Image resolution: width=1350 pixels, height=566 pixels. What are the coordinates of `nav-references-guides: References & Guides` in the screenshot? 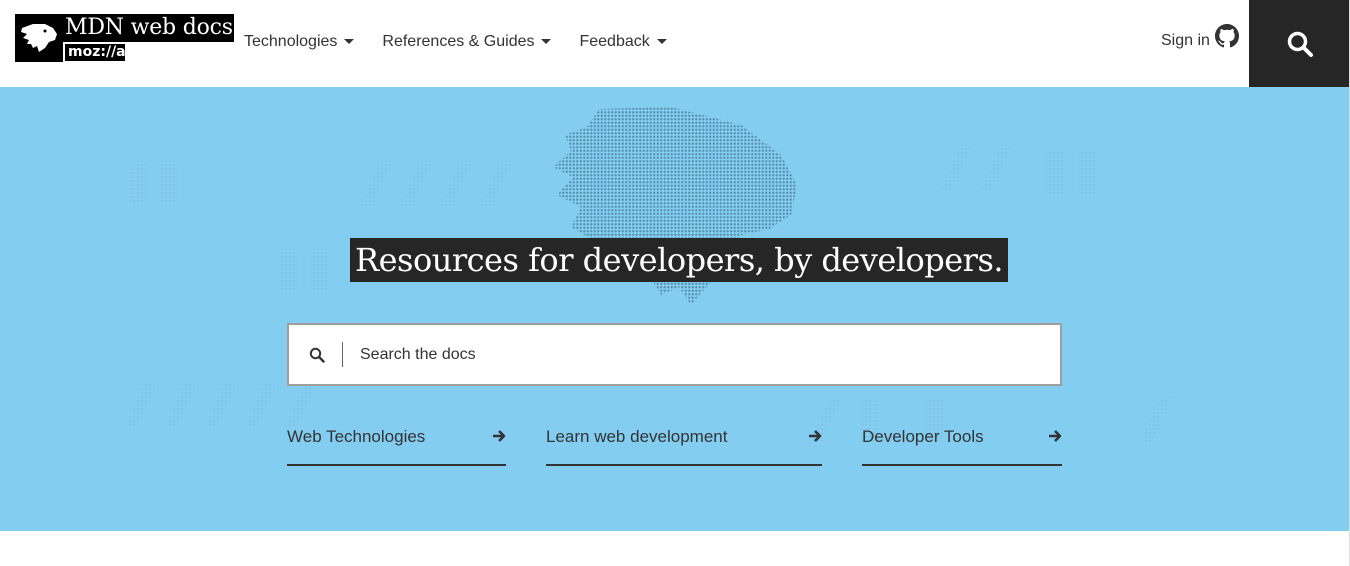 It's located at (467, 42).